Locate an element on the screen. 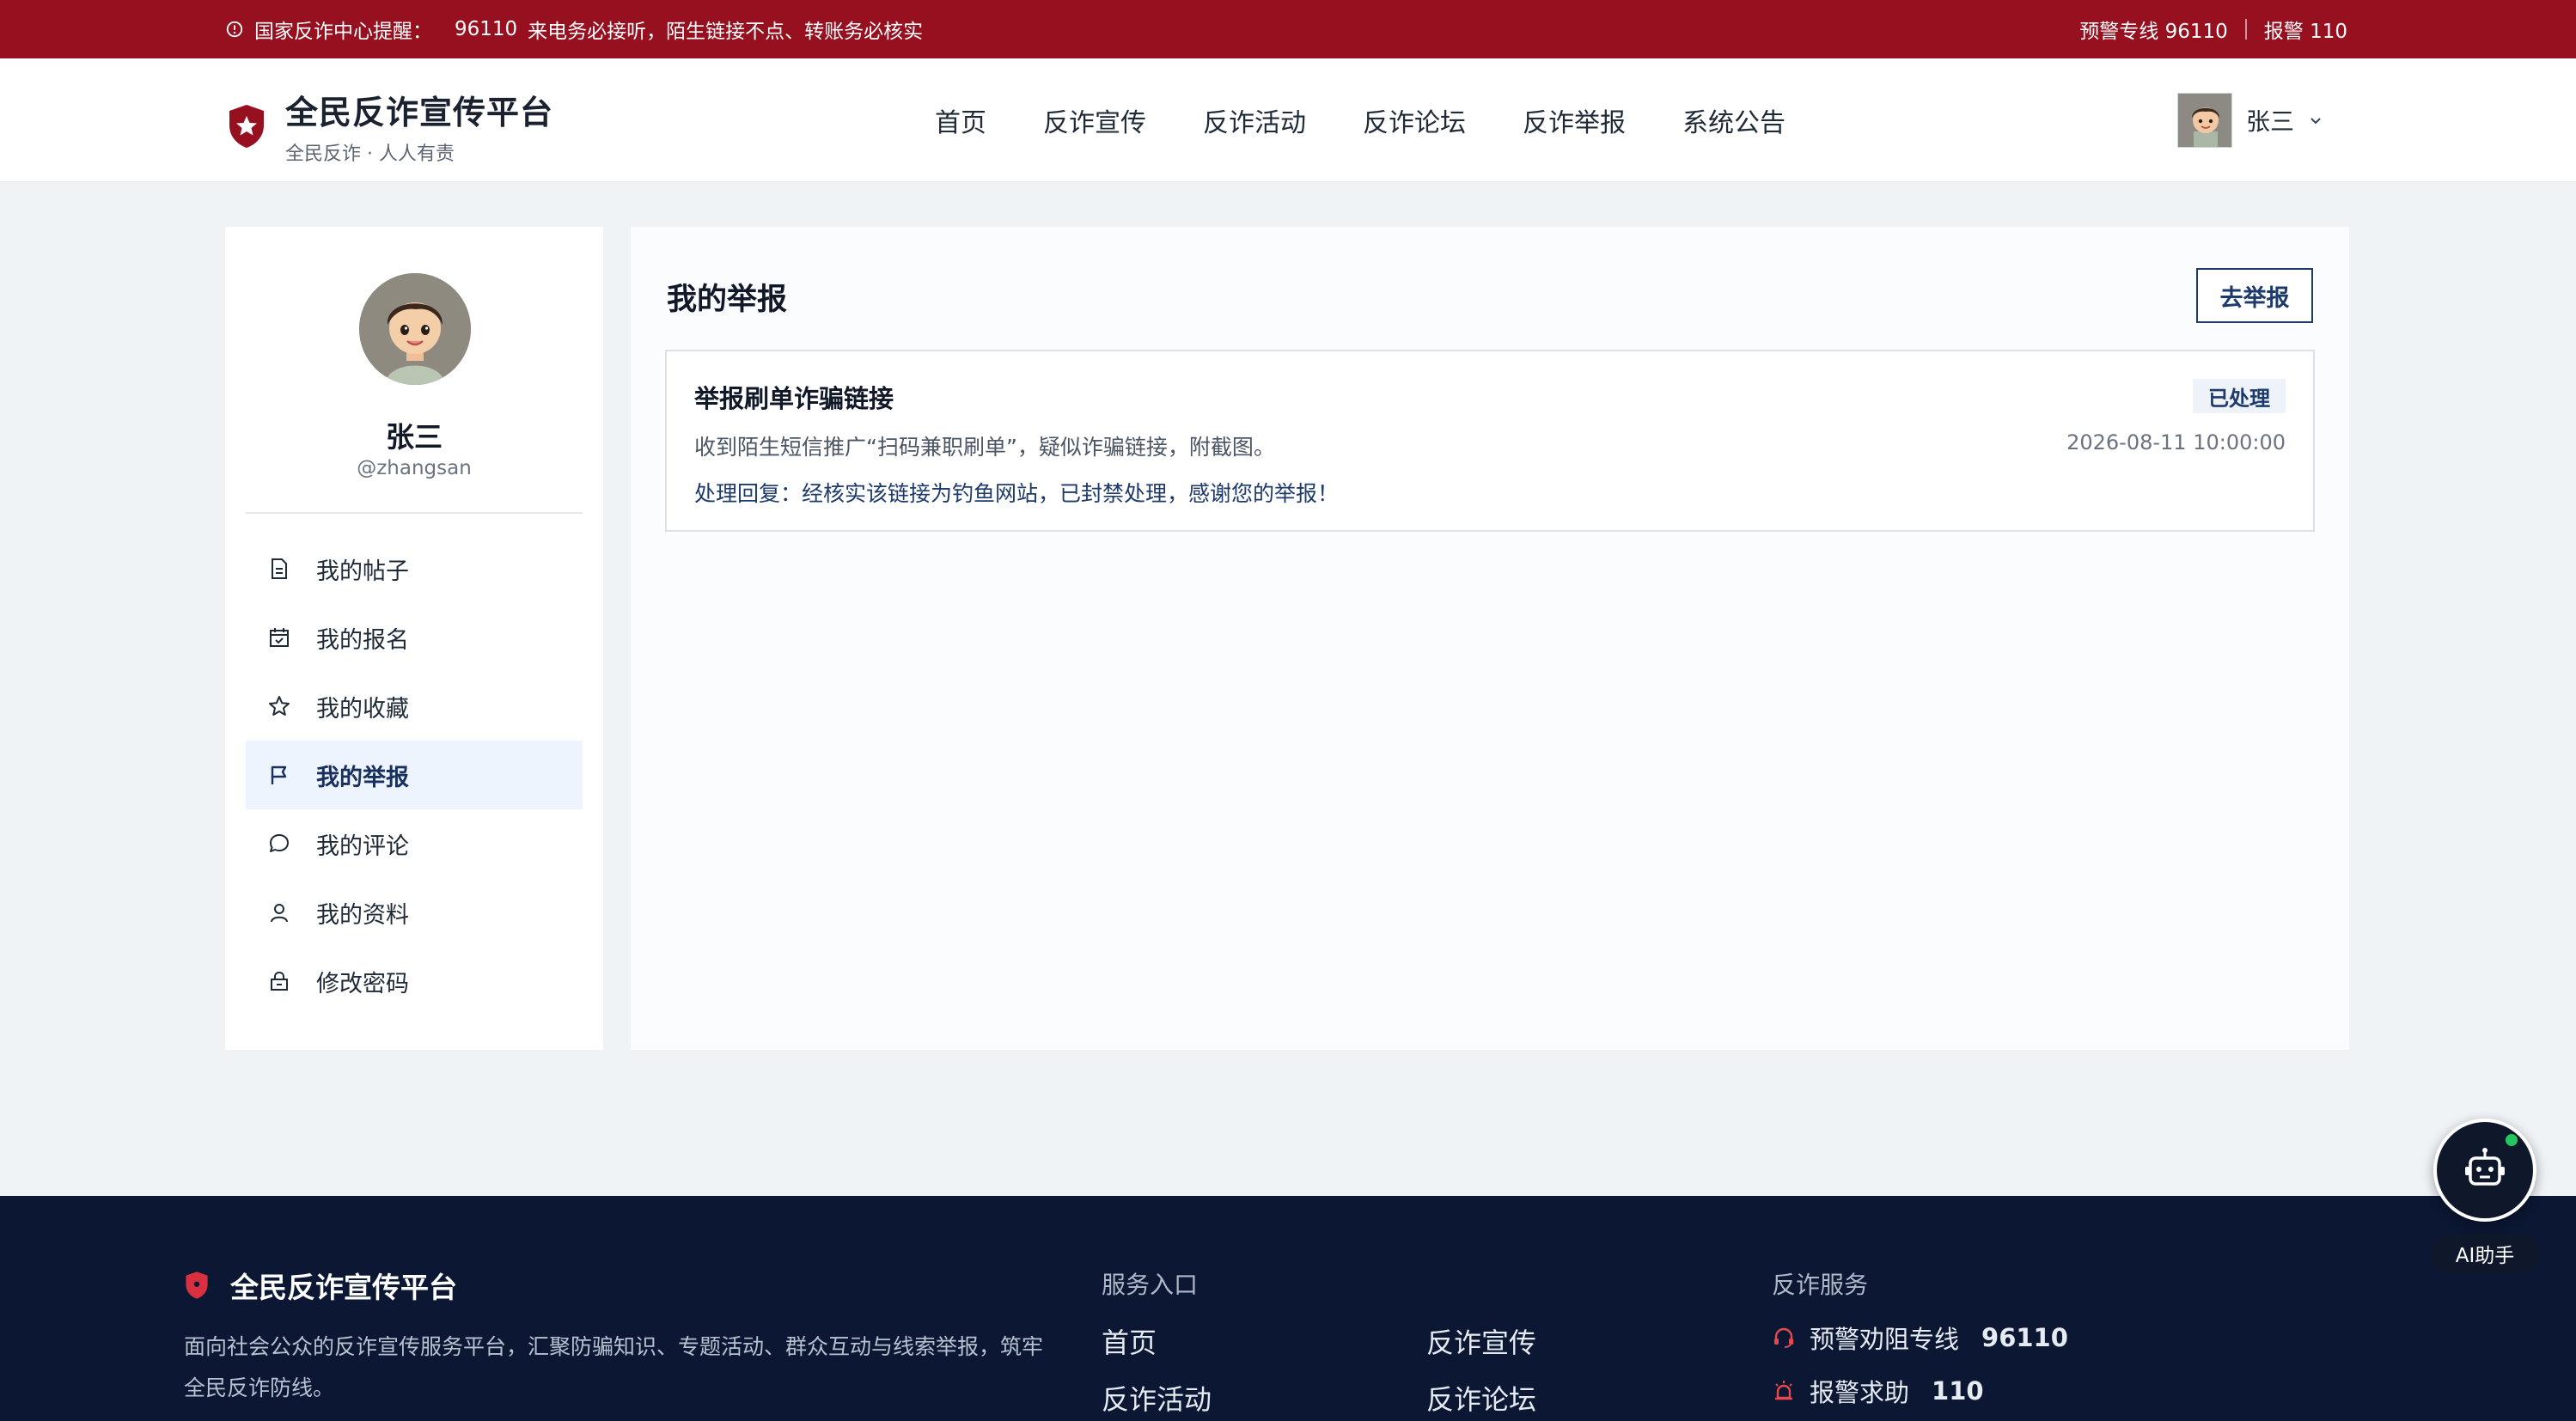 Image resolution: width=2576 pixels, height=1421 pixels. flag-icon is located at coordinates (279, 775).